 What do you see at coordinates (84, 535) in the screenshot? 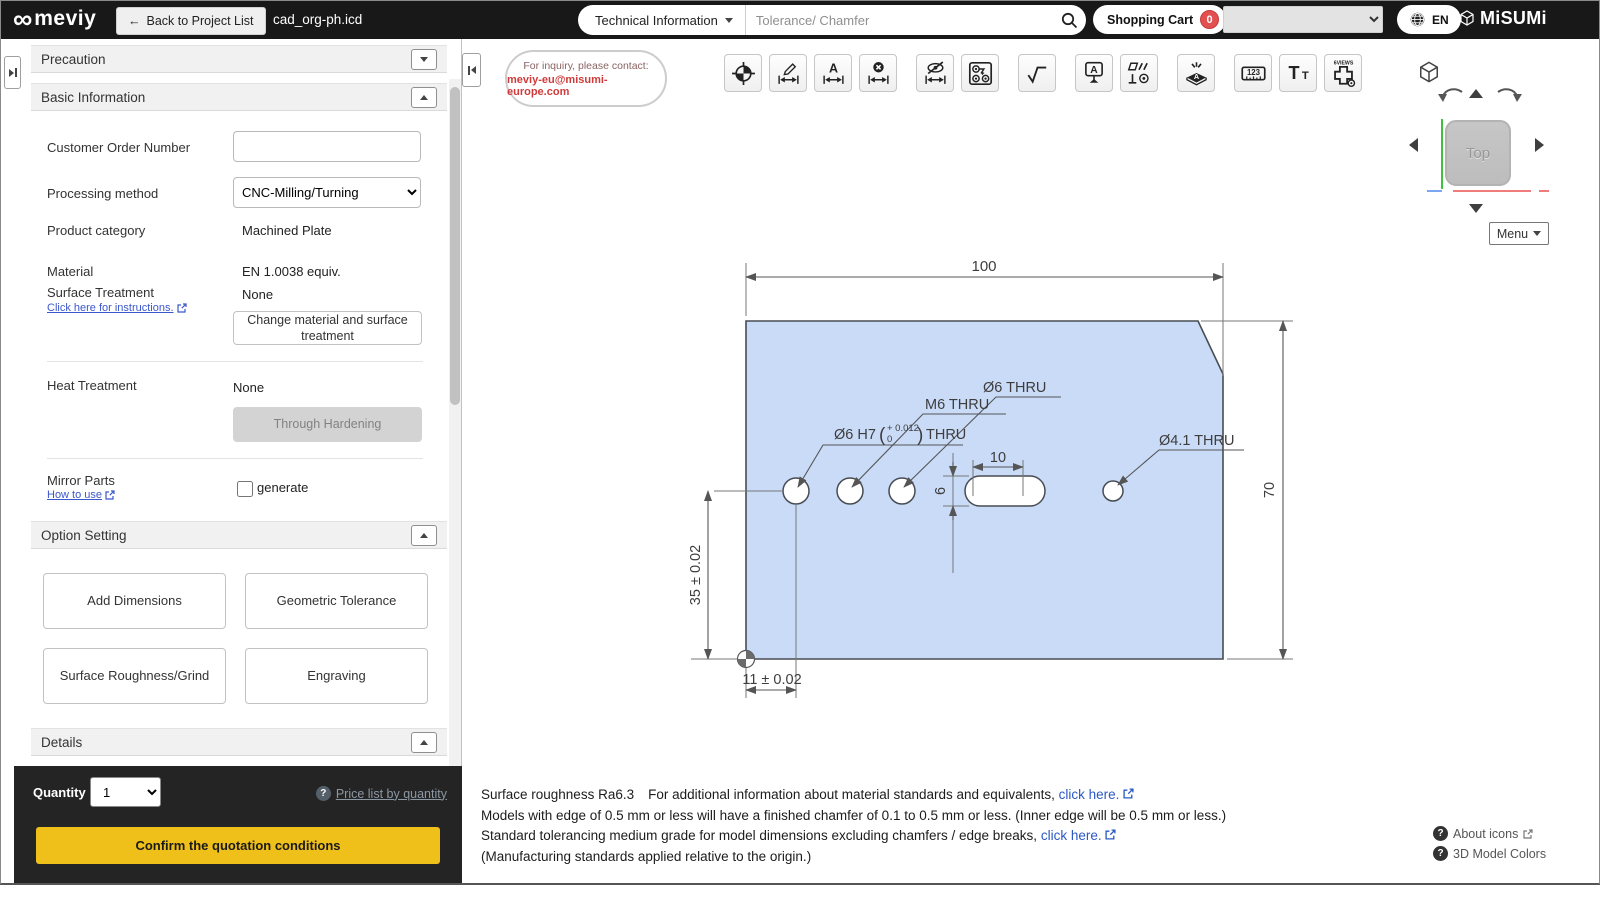
I see `section-options-label: Option Setting` at bounding box center [84, 535].